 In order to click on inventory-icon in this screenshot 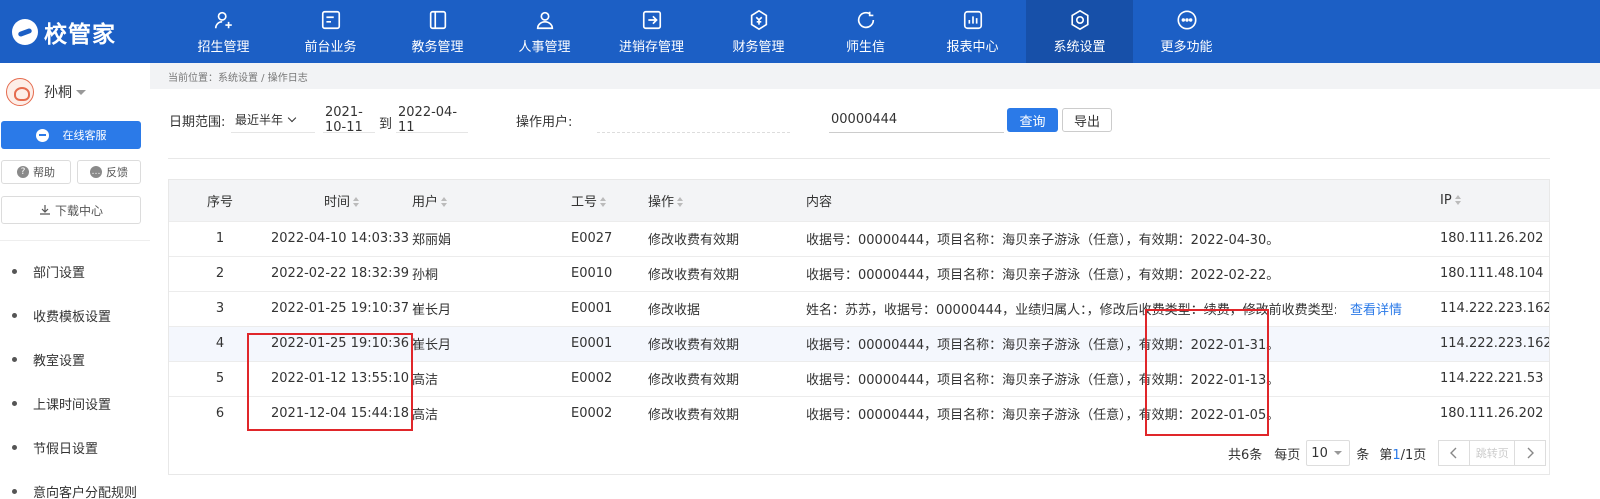, I will do `click(651, 19)`.